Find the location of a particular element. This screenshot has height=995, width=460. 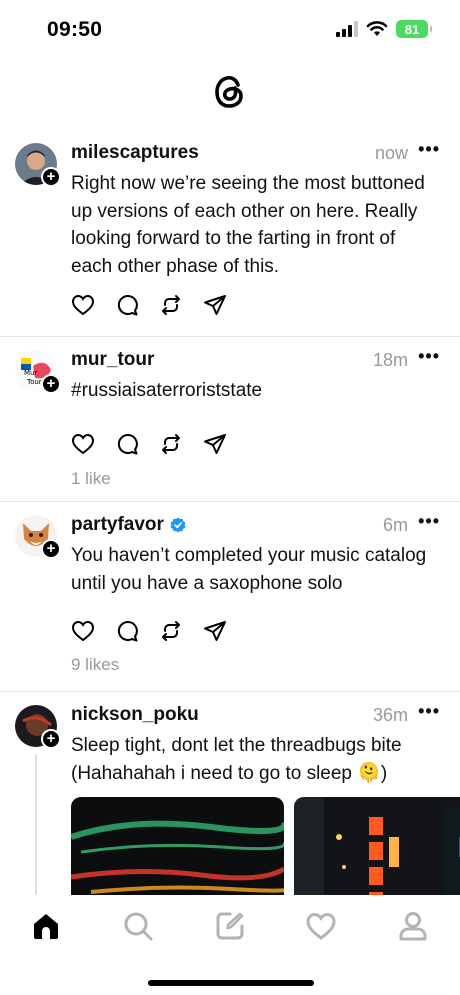

threads-logo-icon is located at coordinates (230, 92).